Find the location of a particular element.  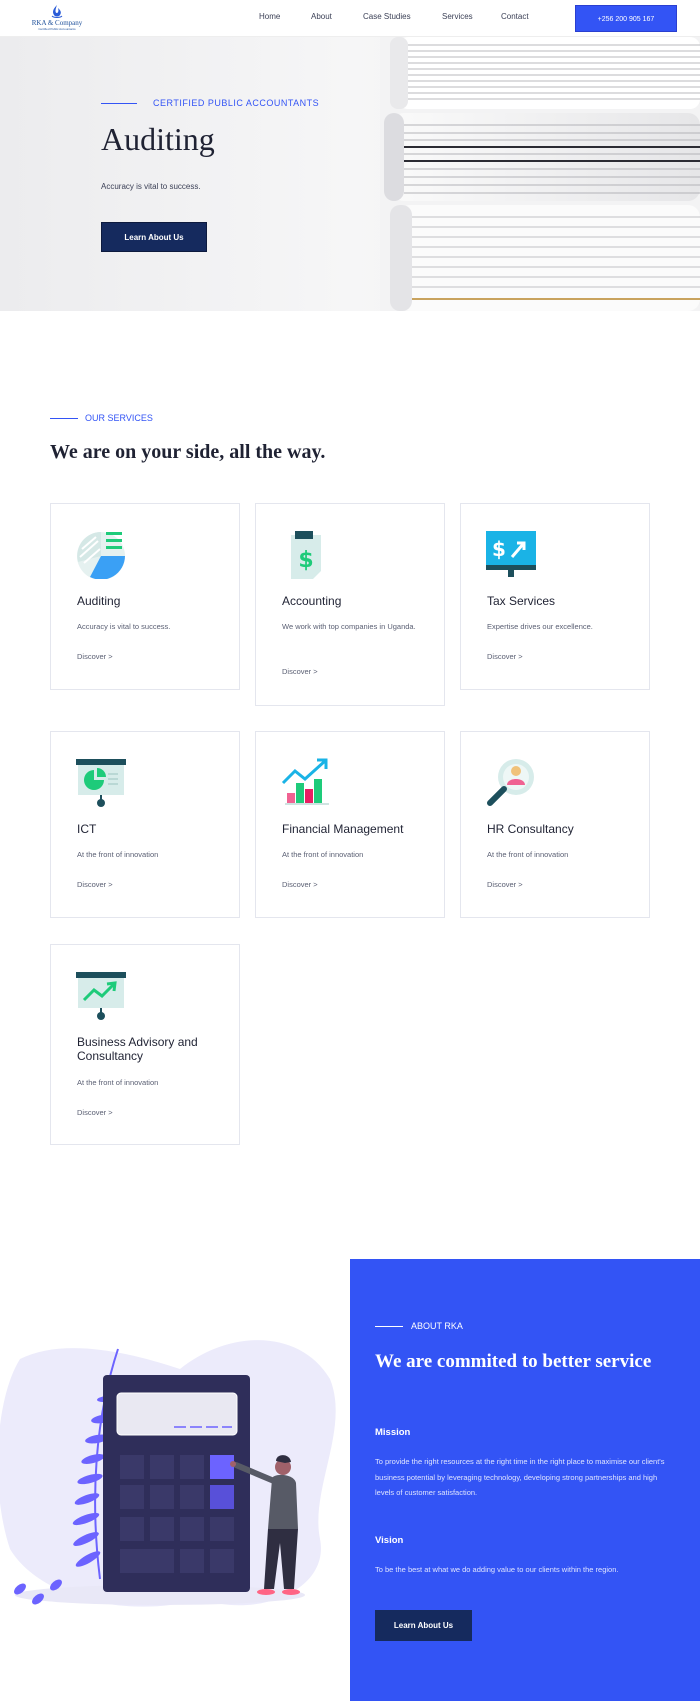

hero-learn-button: Learn About Us is located at coordinates (154, 237).